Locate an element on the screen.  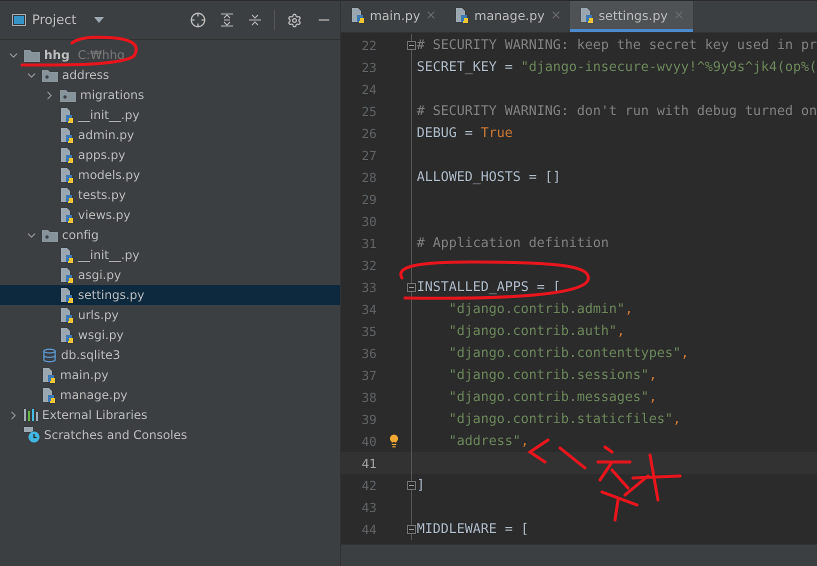
line-number: 36 is located at coordinates (368, 353).